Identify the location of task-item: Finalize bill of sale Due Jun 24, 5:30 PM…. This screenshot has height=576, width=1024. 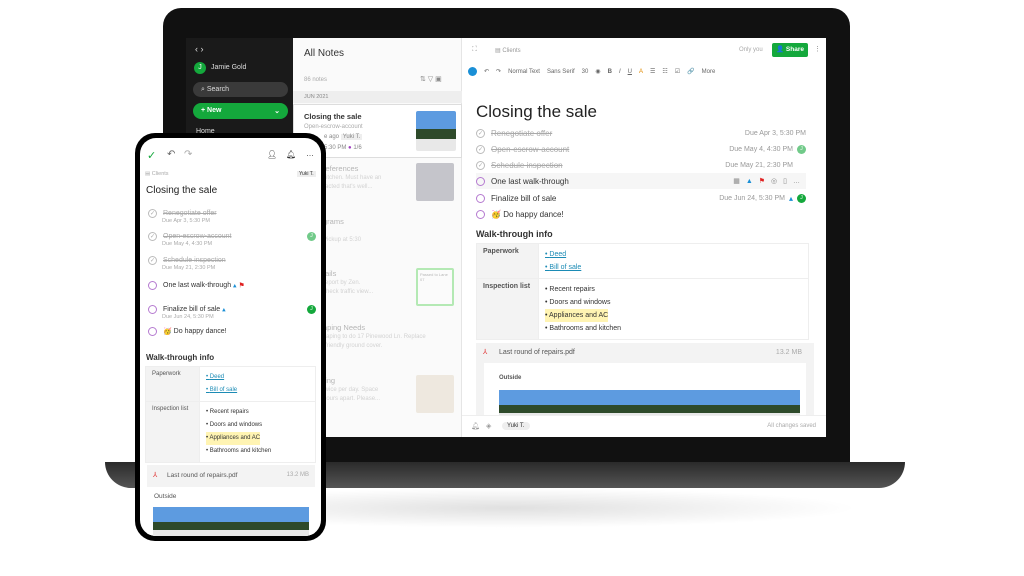
(641, 198).